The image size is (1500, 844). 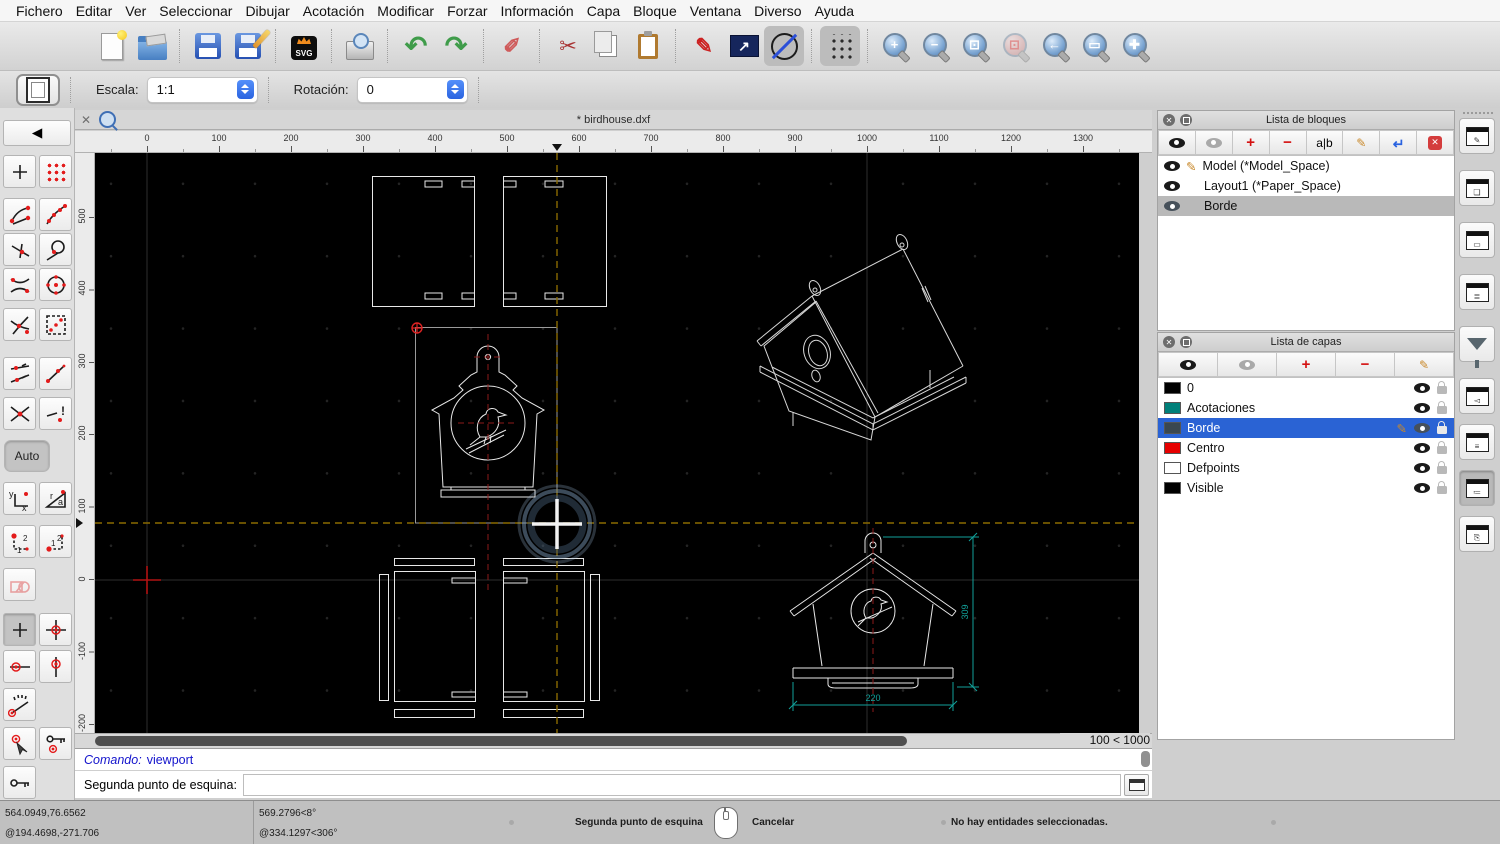 What do you see at coordinates (1288, 142) in the screenshot?
I see `remove-block-button: −` at bounding box center [1288, 142].